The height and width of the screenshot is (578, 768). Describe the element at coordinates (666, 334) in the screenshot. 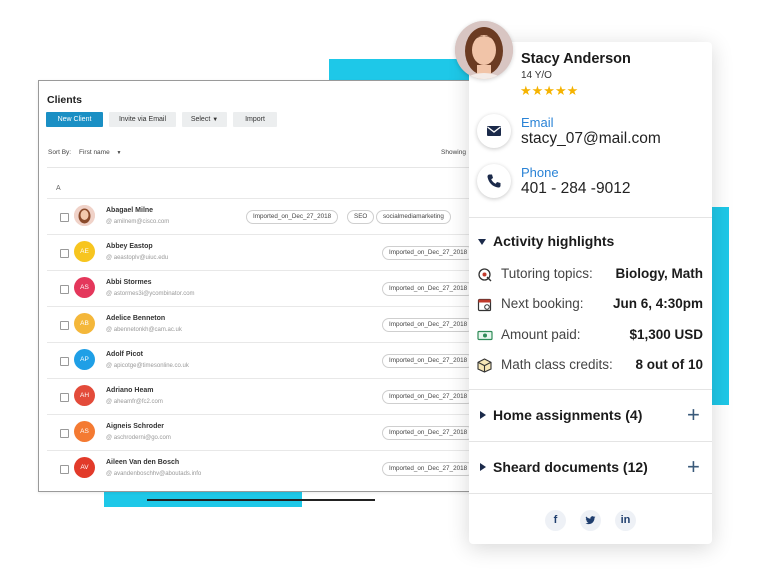

I see `highlight-value: $1,300 USD` at that location.